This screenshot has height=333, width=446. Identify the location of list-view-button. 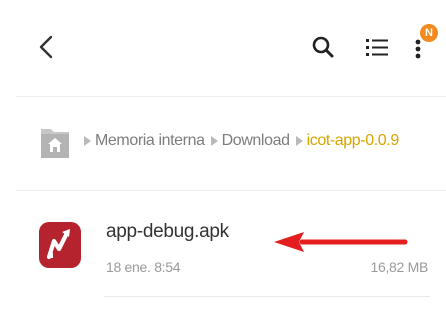
(377, 47).